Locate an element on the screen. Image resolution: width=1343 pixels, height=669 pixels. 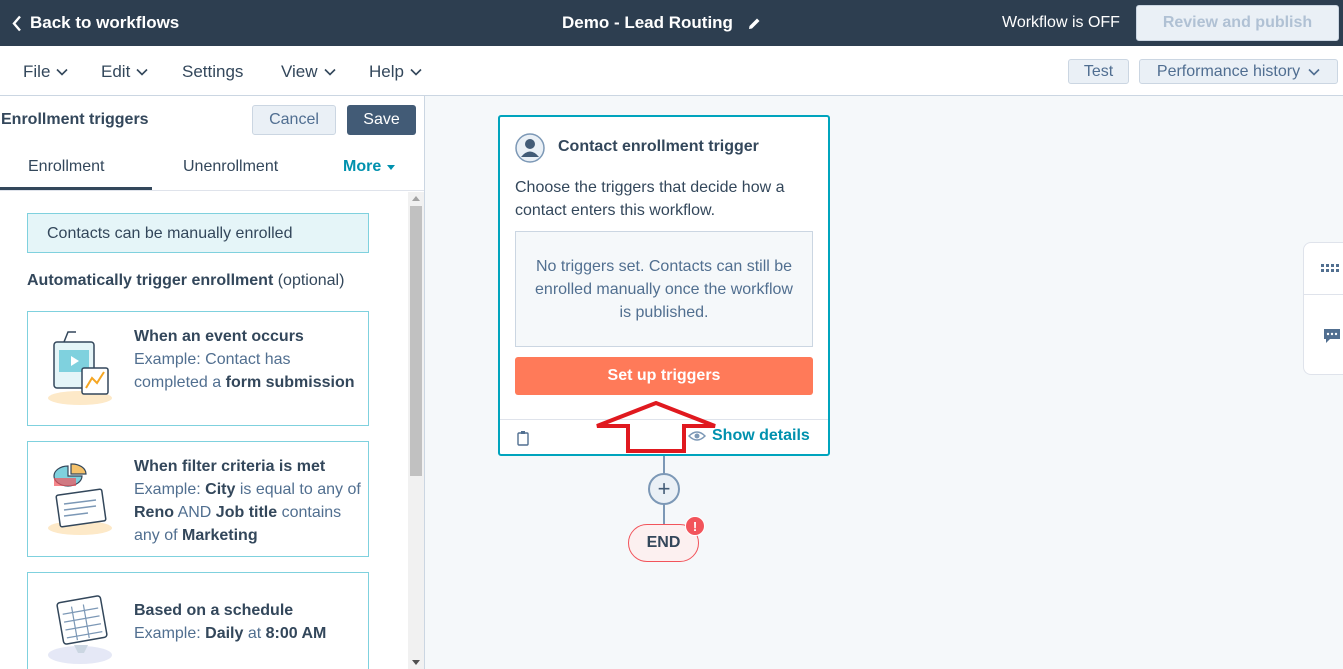
alert-icon: ! is located at coordinates (695, 526).